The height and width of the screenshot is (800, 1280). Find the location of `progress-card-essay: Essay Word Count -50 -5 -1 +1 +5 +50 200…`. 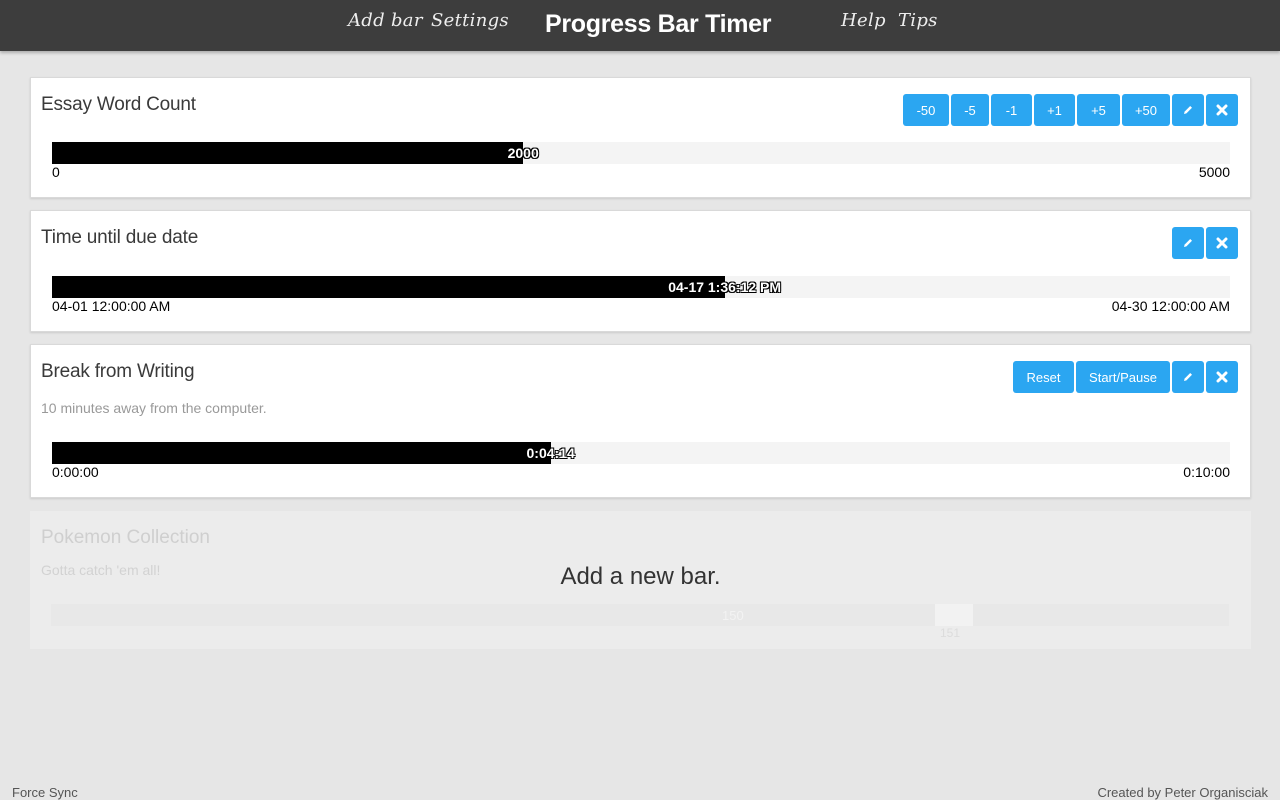

progress-card-essay: Essay Word Count -50 -5 -1 +1 +5 +50 200… is located at coordinates (640, 137).